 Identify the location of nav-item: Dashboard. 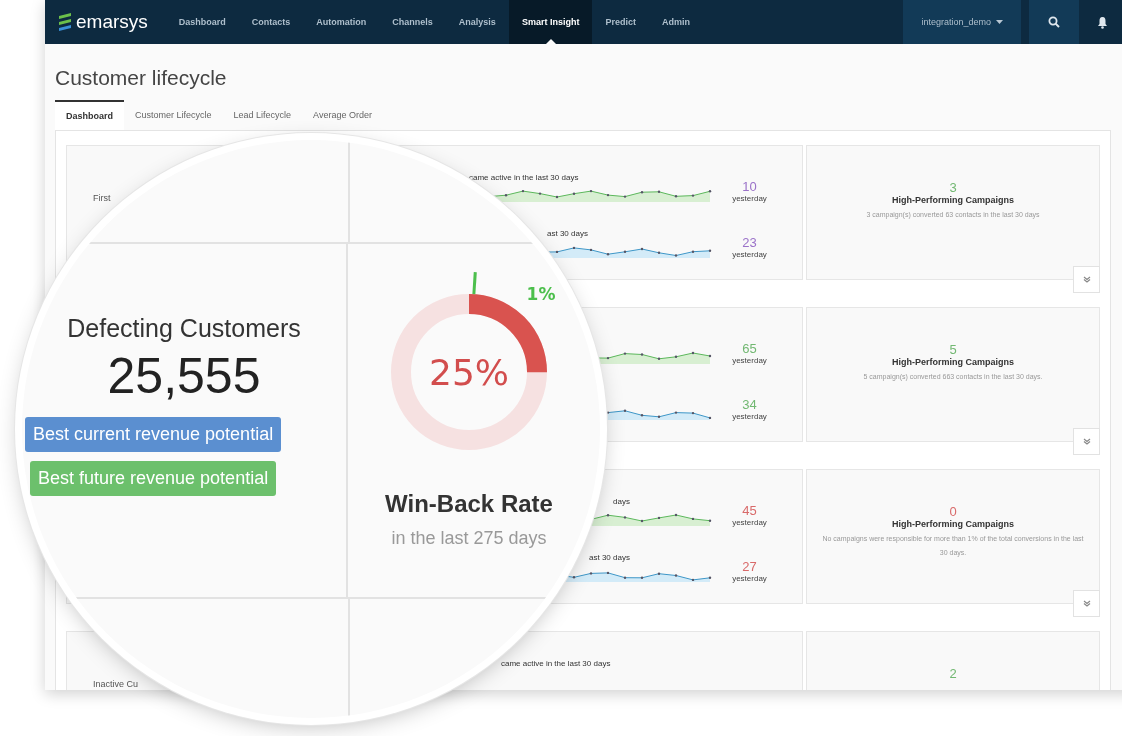
(202, 22).